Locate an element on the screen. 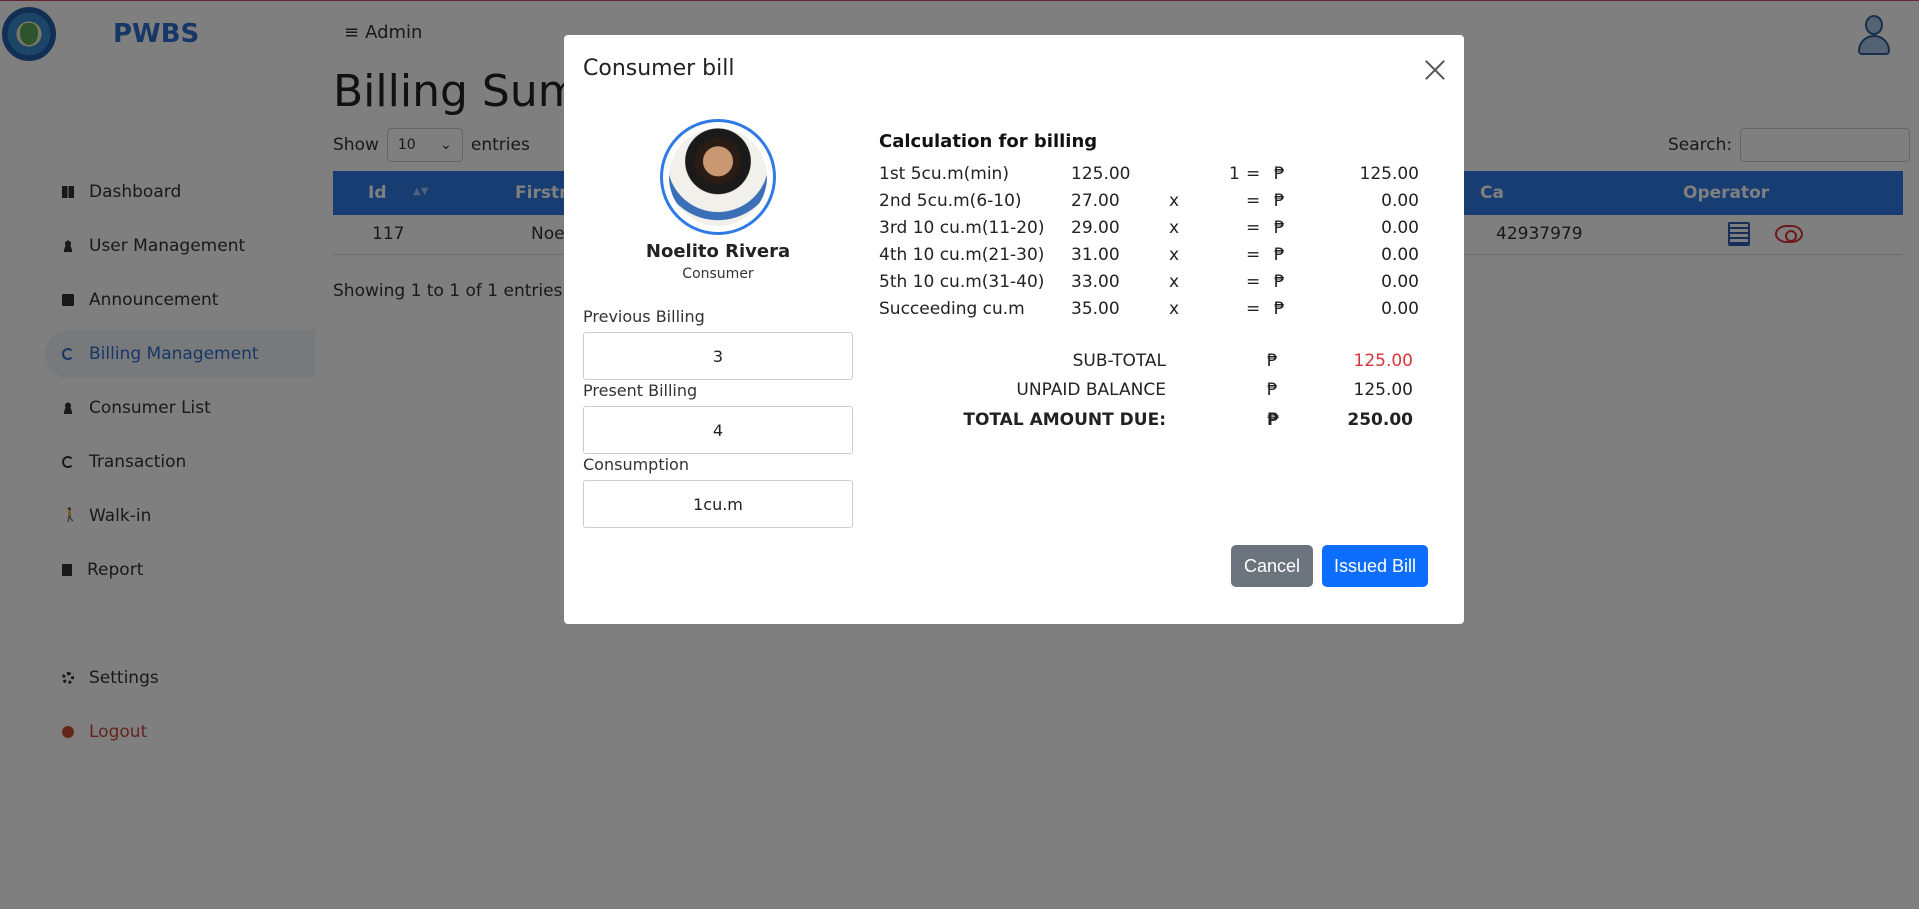 The image size is (1919, 909). subtotal-amount: 125.00 is located at coordinates (1383, 361).